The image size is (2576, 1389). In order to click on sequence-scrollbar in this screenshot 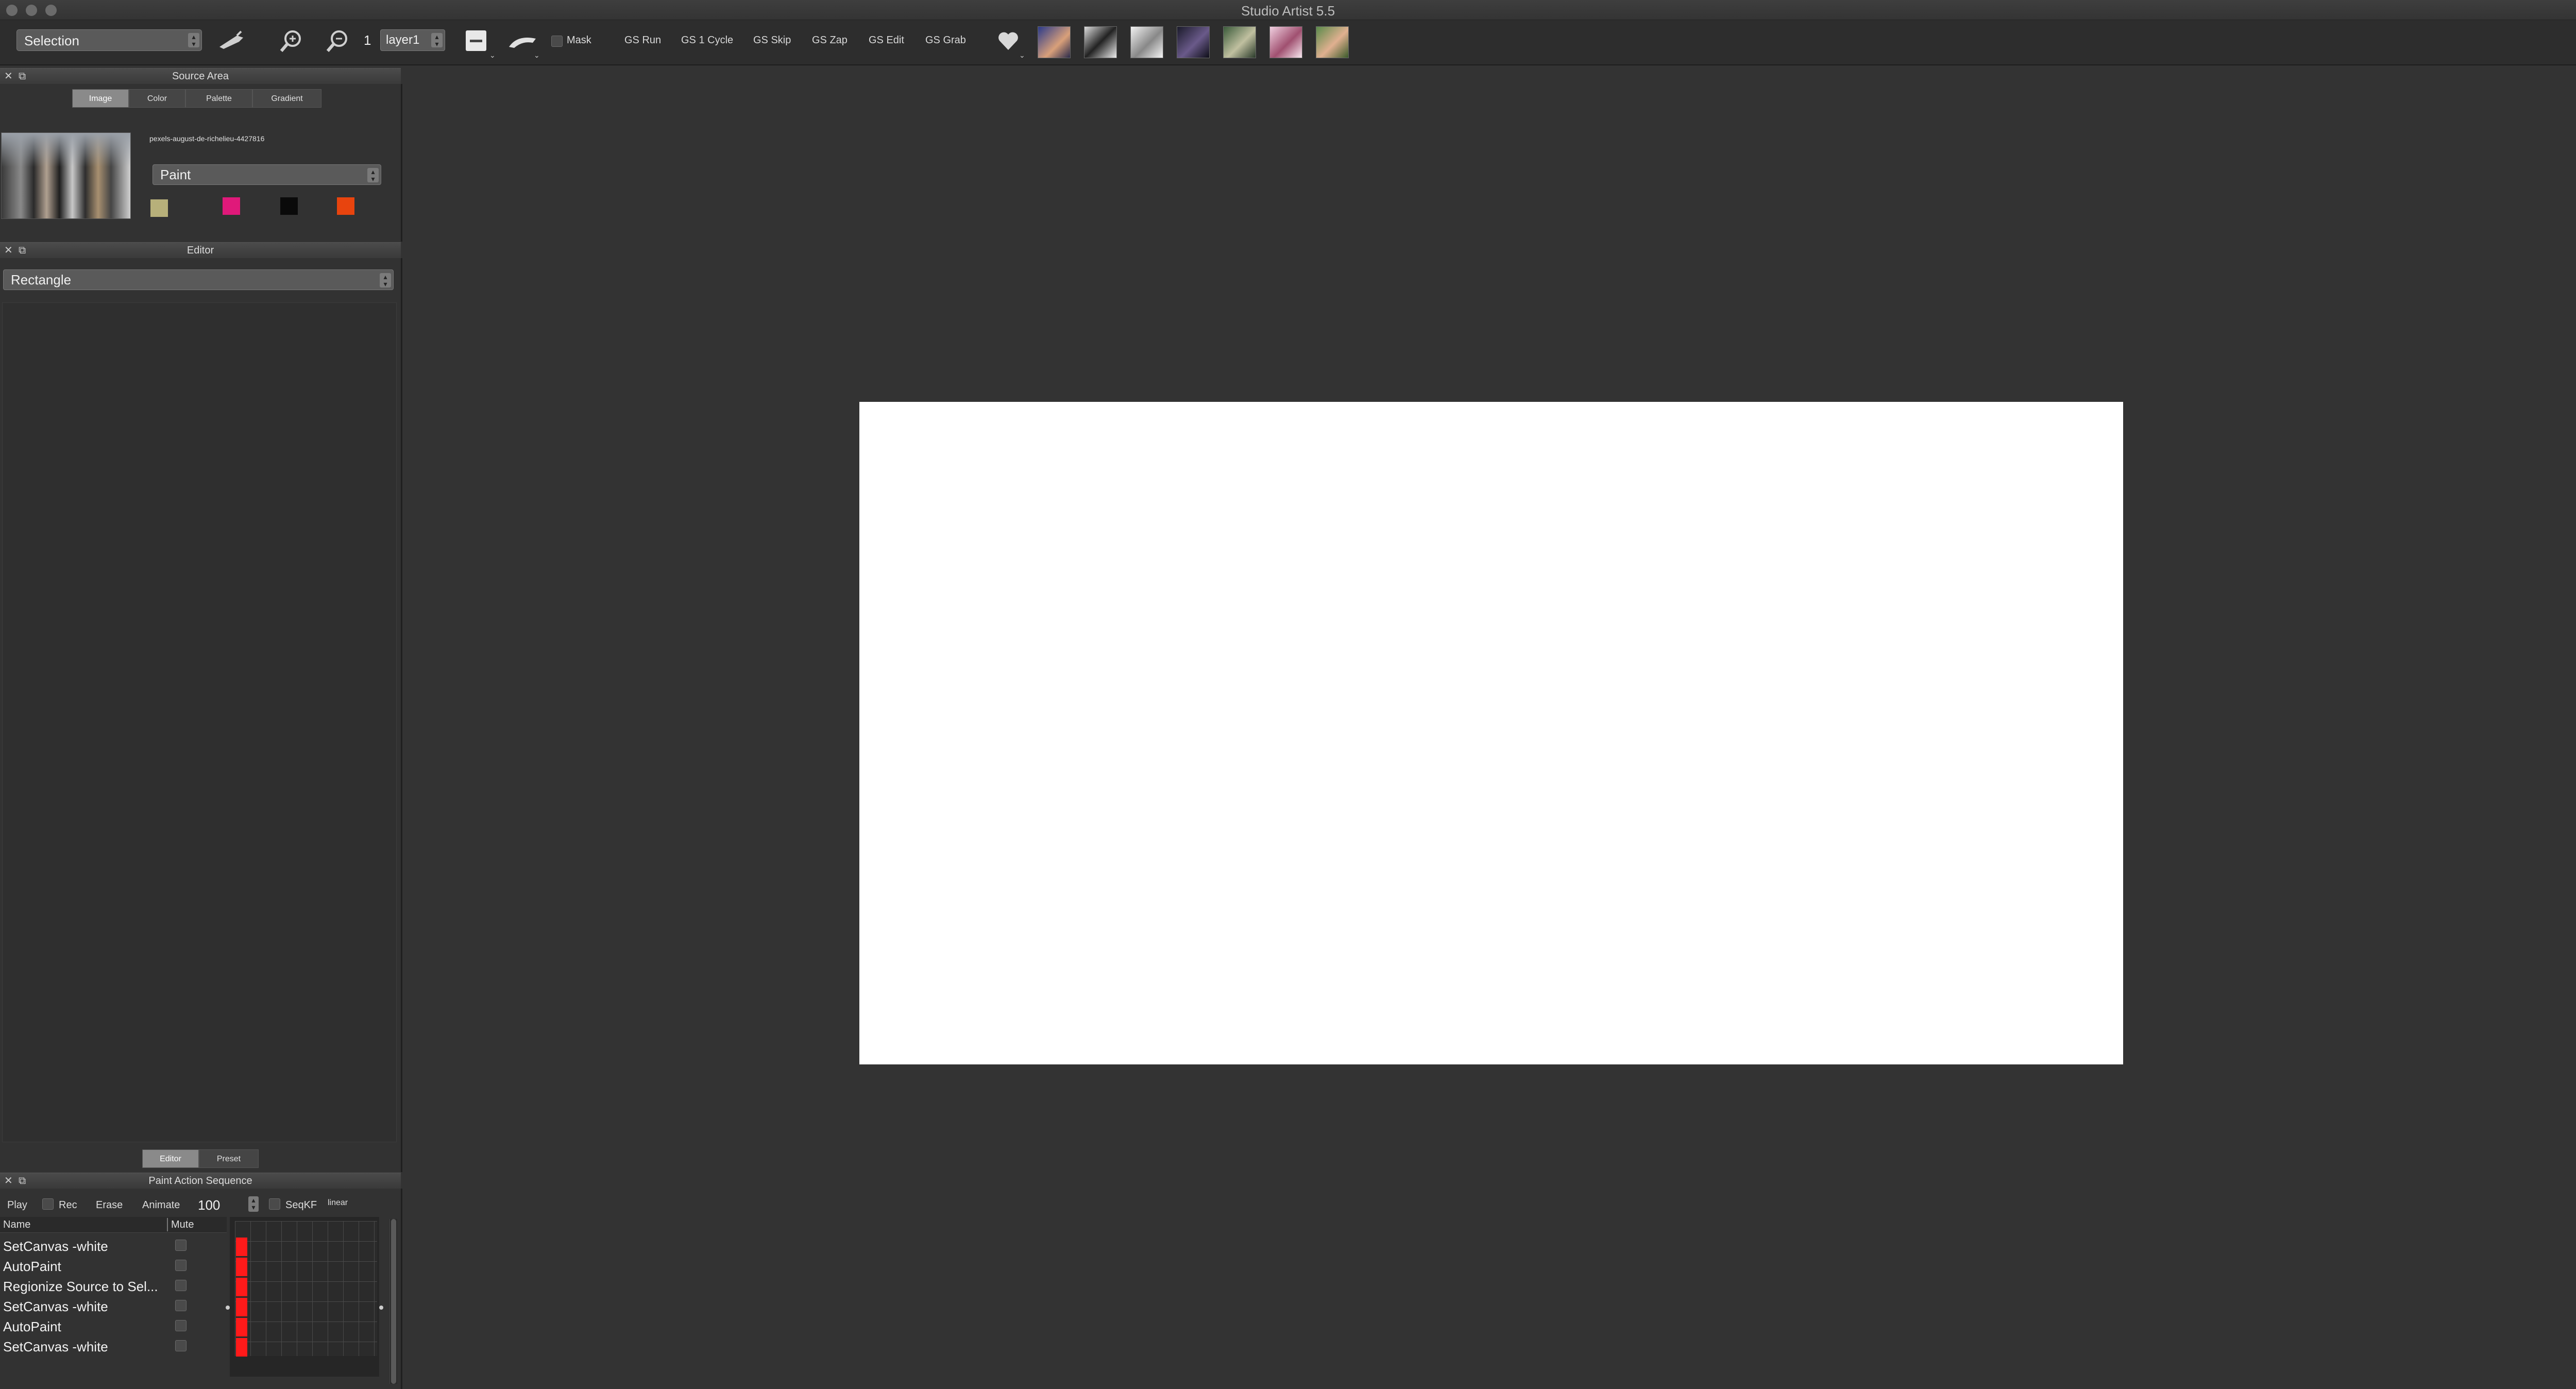, I will do `click(393, 1301)`.